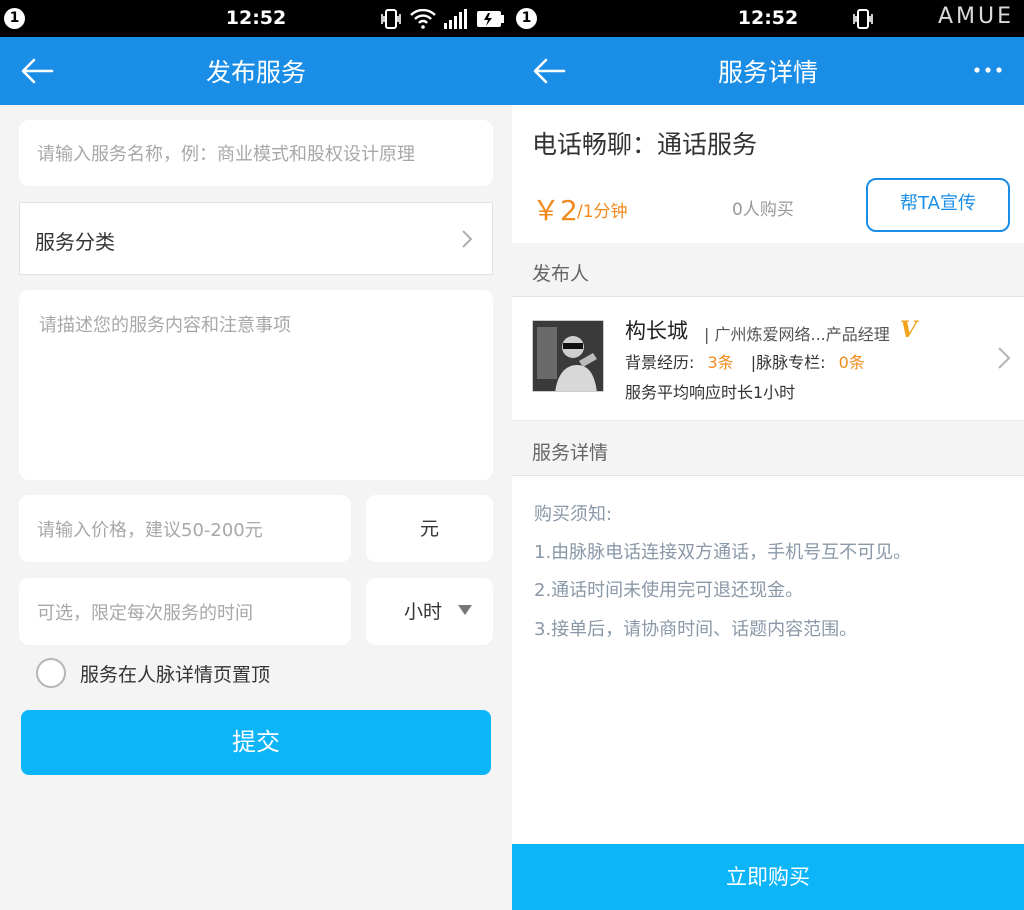 This screenshot has height=910, width=1024. I want to click on price-unit: 元, so click(429, 528).